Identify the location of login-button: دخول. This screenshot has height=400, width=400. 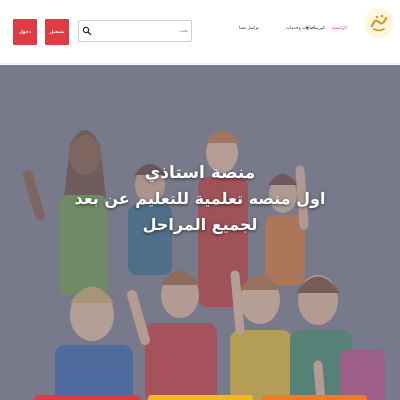
(25, 32).